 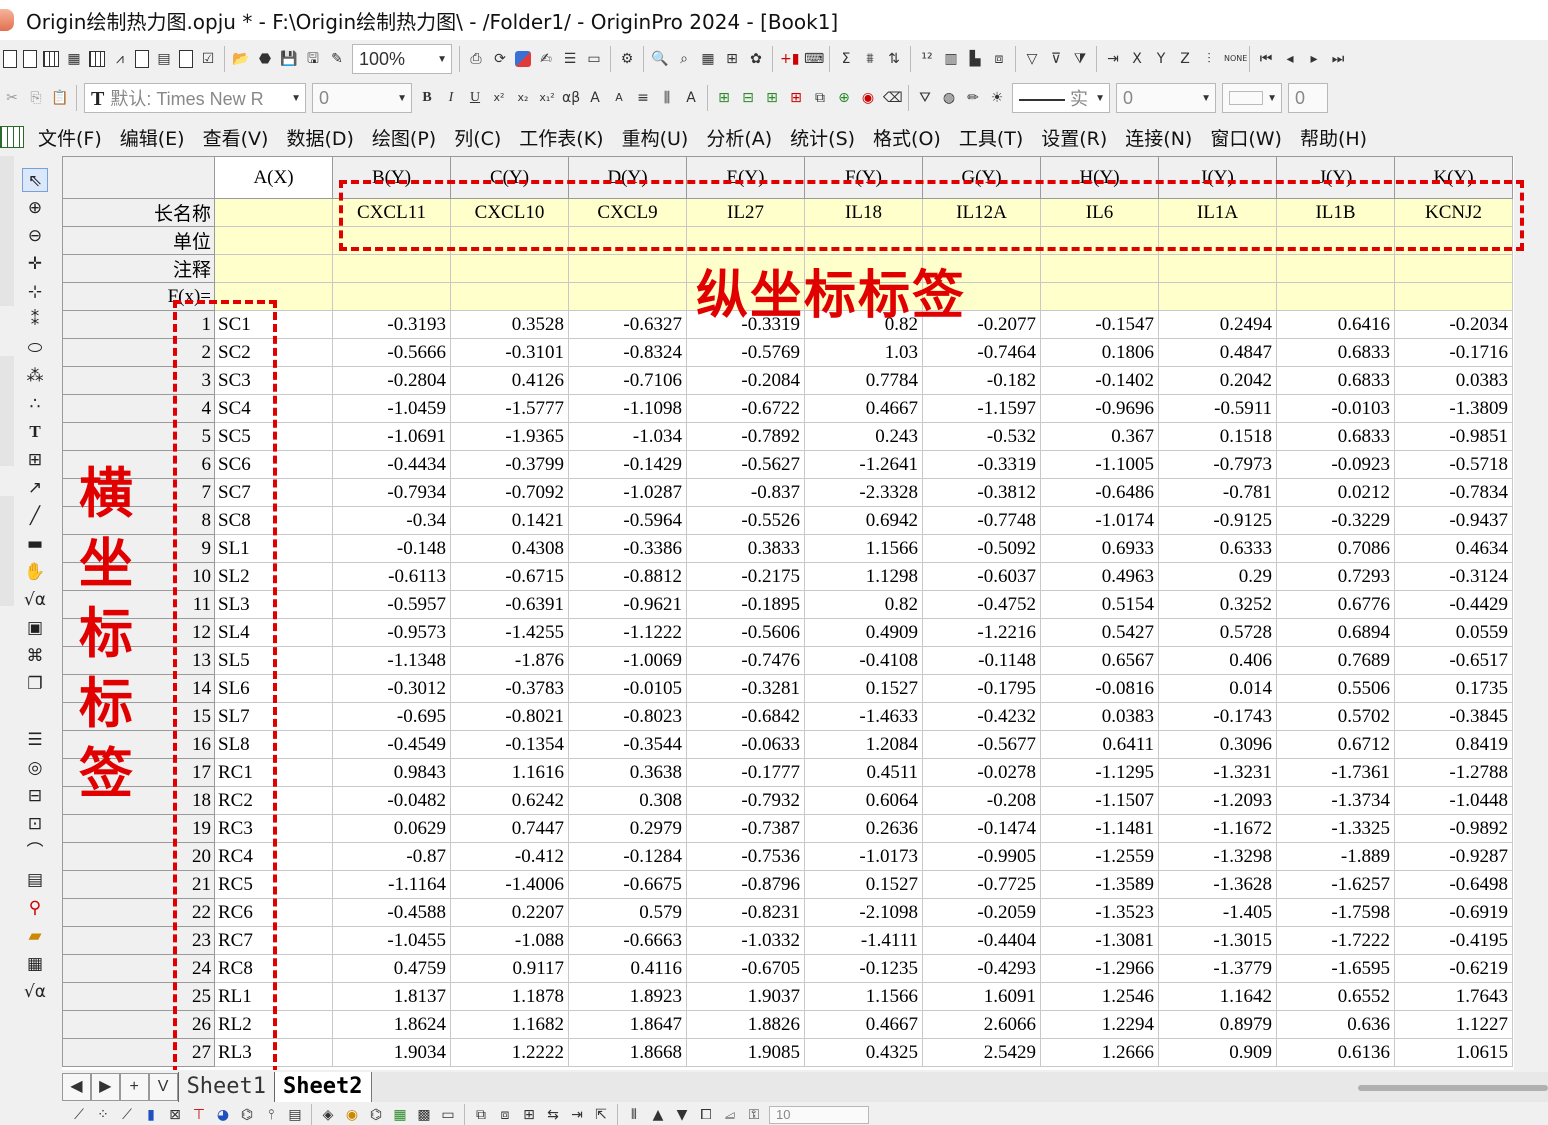 What do you see at coordinates (1453, 380) in the screenshot?
I see `data-cell: 0.0383` at bounding box center [1453, 380].